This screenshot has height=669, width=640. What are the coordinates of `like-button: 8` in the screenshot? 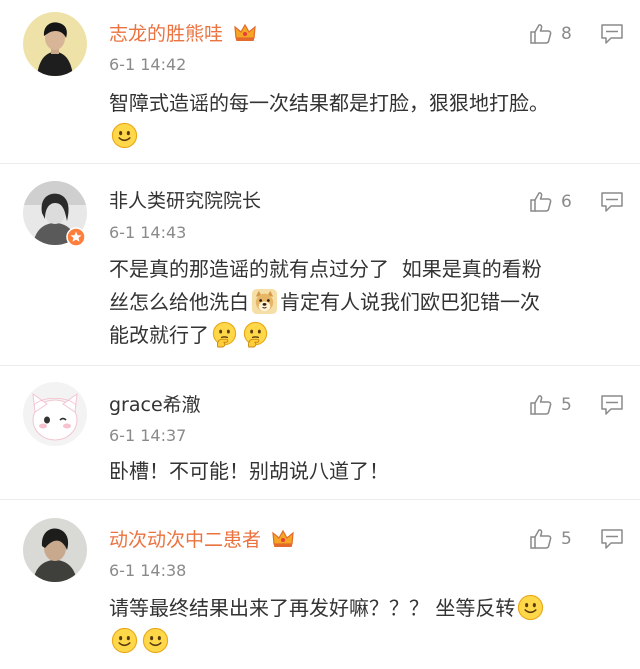 It's located at (550, 34).